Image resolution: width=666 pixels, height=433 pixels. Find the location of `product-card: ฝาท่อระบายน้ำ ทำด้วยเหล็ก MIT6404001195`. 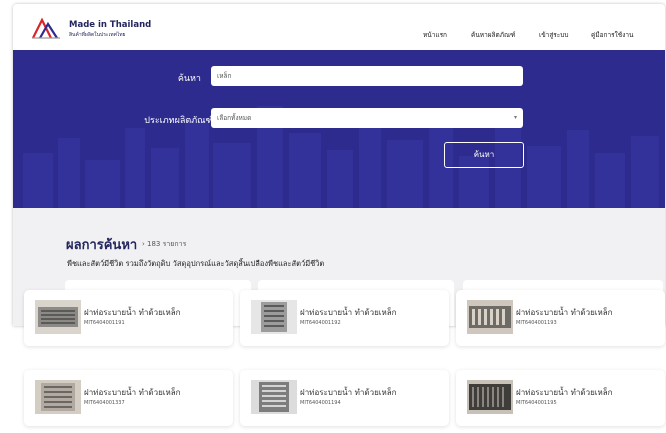

product-card: ฝาท่อระบายน้ำ ทำด้วยเหล็ก MIT6404001195 is located at coordinates (560, 398).